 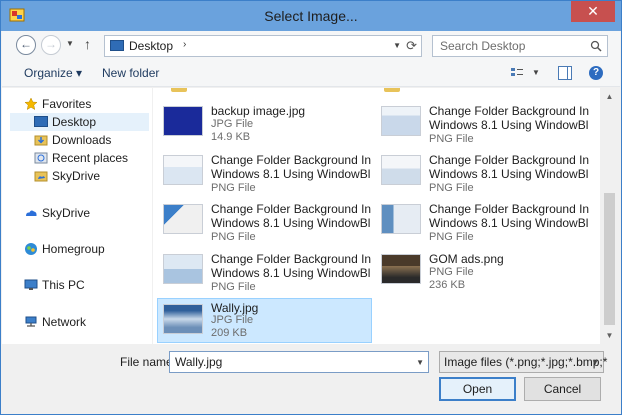 I want to click on refresh-icon: ⟳, so click(x=411, y=46).